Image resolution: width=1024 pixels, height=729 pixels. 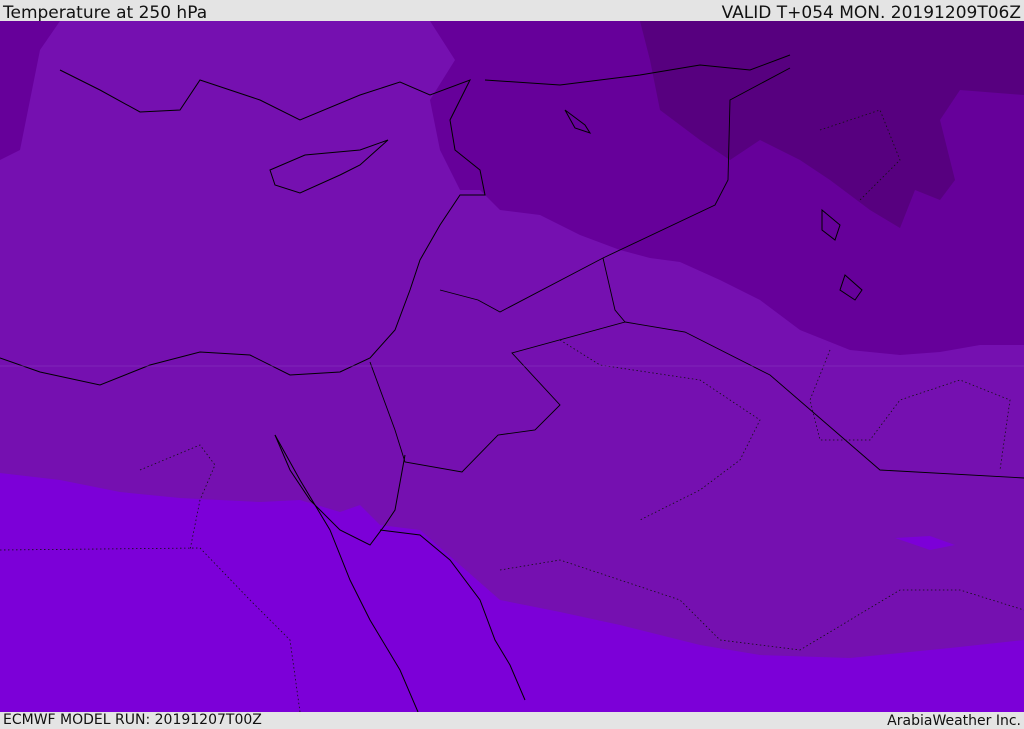 What do you see at coordinates (871, 13) in the screenshot?
I see `valid-time: VALID T+054 MON. 20191209T06Z` at bounding box center [871, 13].